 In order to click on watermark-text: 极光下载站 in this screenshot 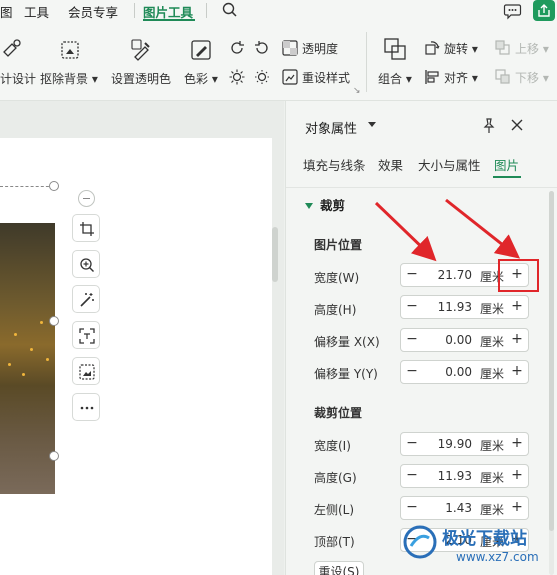, I will do `click(484, 539)`.